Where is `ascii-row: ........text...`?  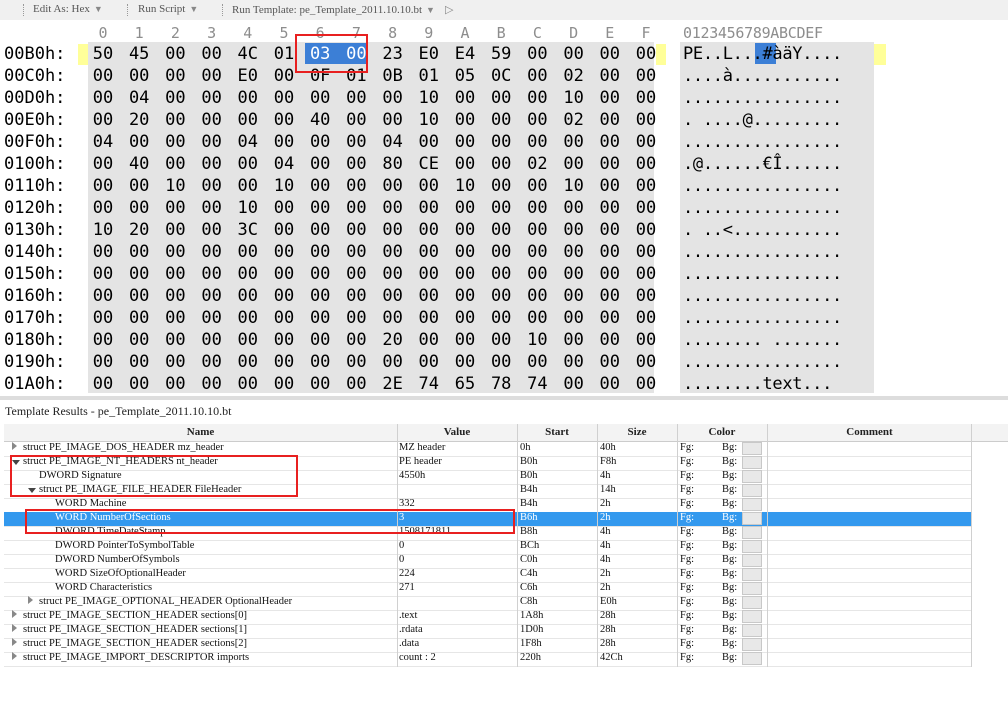
ascii-row: ........text... is located at coordinates (757, 384).